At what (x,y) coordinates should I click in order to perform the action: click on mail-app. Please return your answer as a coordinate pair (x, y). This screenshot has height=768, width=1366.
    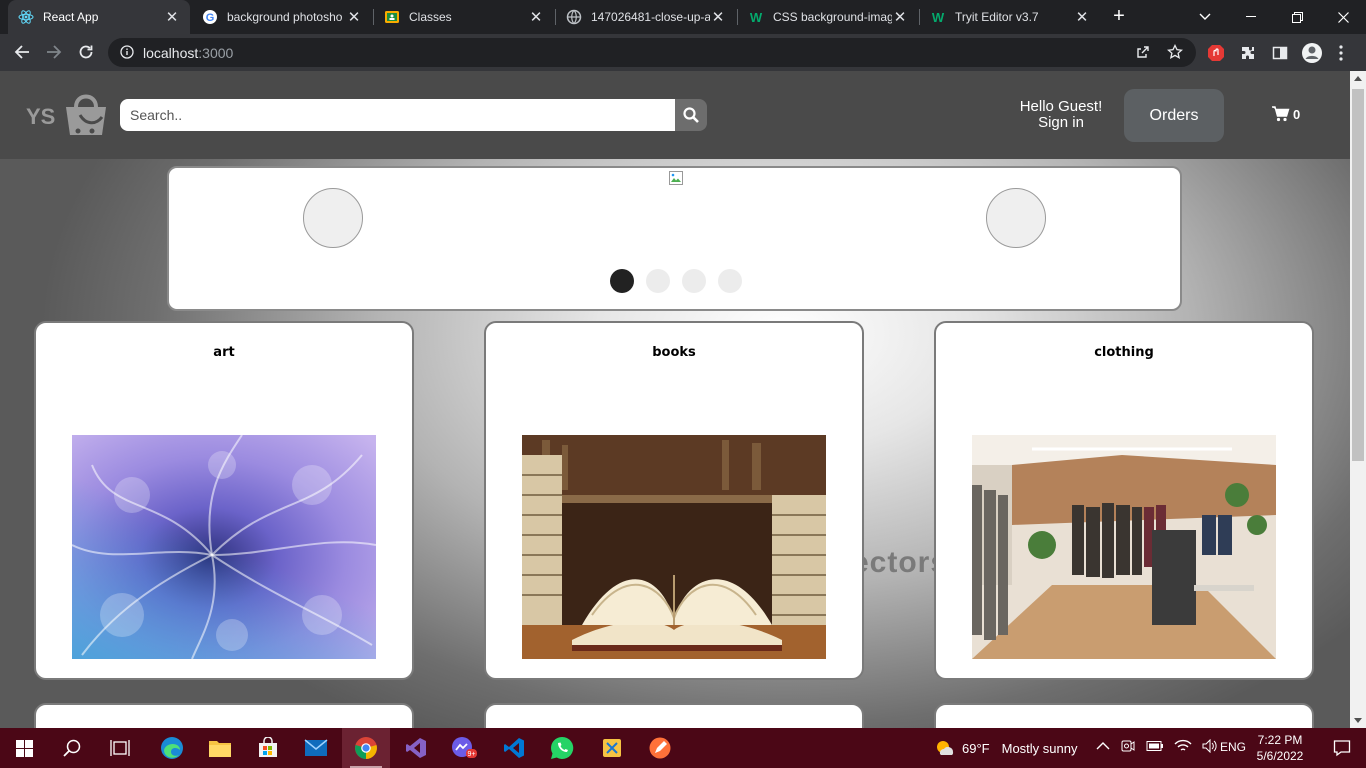
    Looking at the image, I should click on (316, 748).